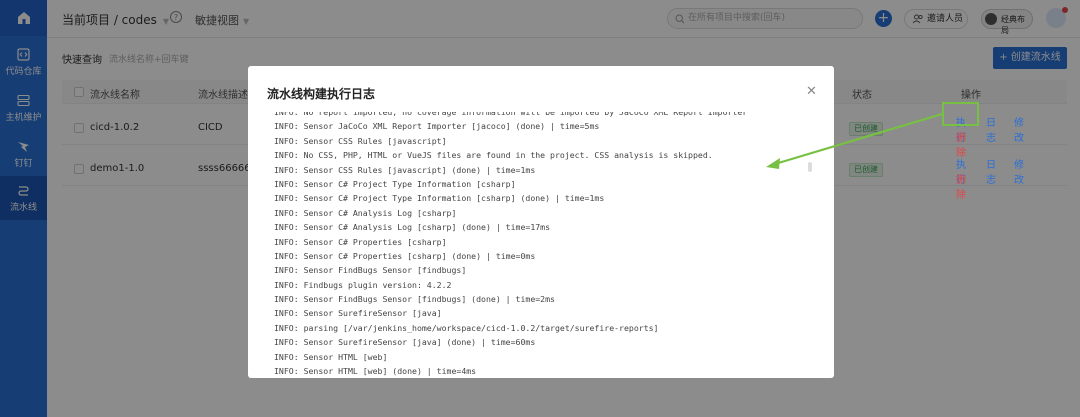  Describe the element at coordinates (854, 140) in the screenshot. I see `annotation-arrow-icon` at that location.